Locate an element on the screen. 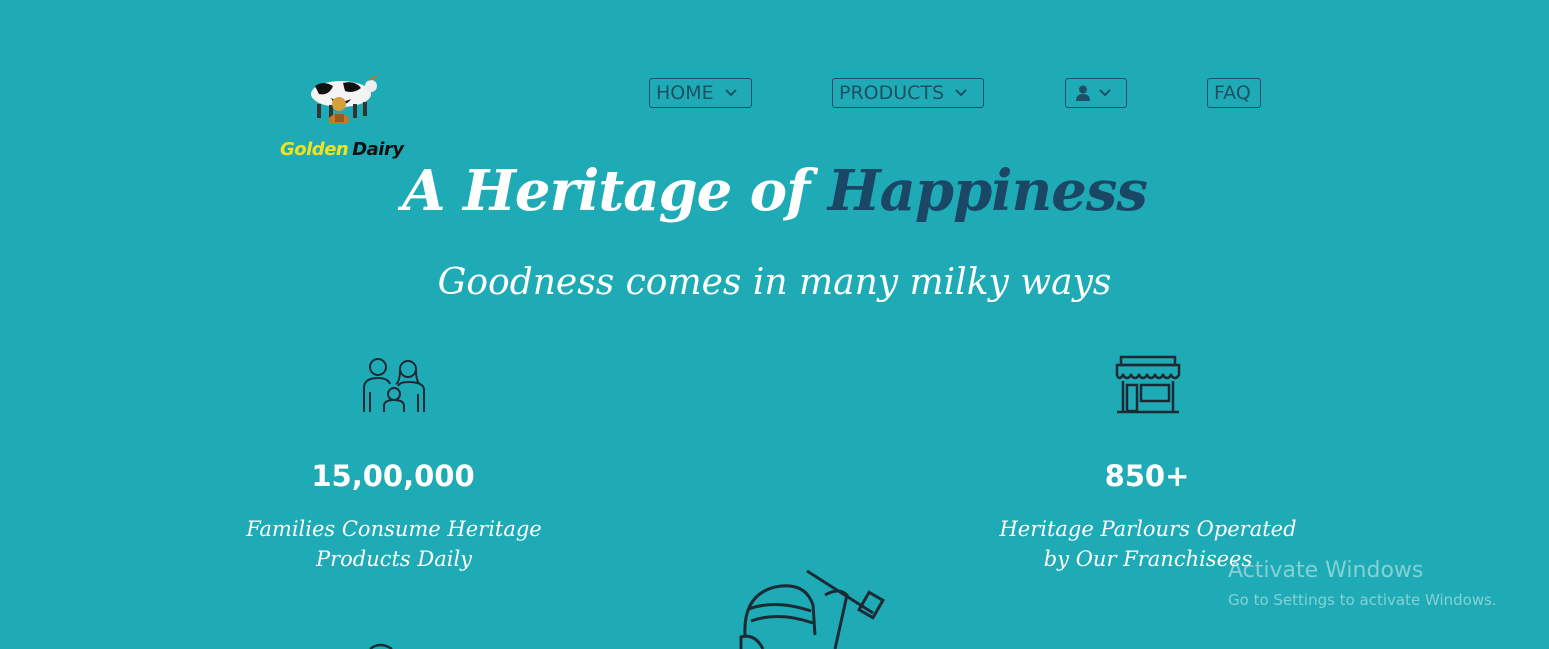  partial-icon is located at coordinates (381, 646).